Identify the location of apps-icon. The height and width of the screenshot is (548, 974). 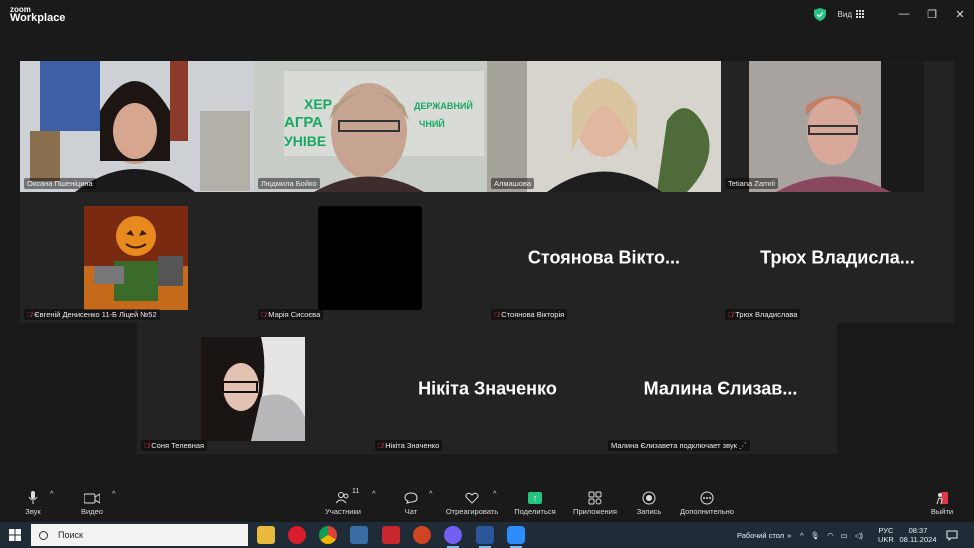
(595, 498).